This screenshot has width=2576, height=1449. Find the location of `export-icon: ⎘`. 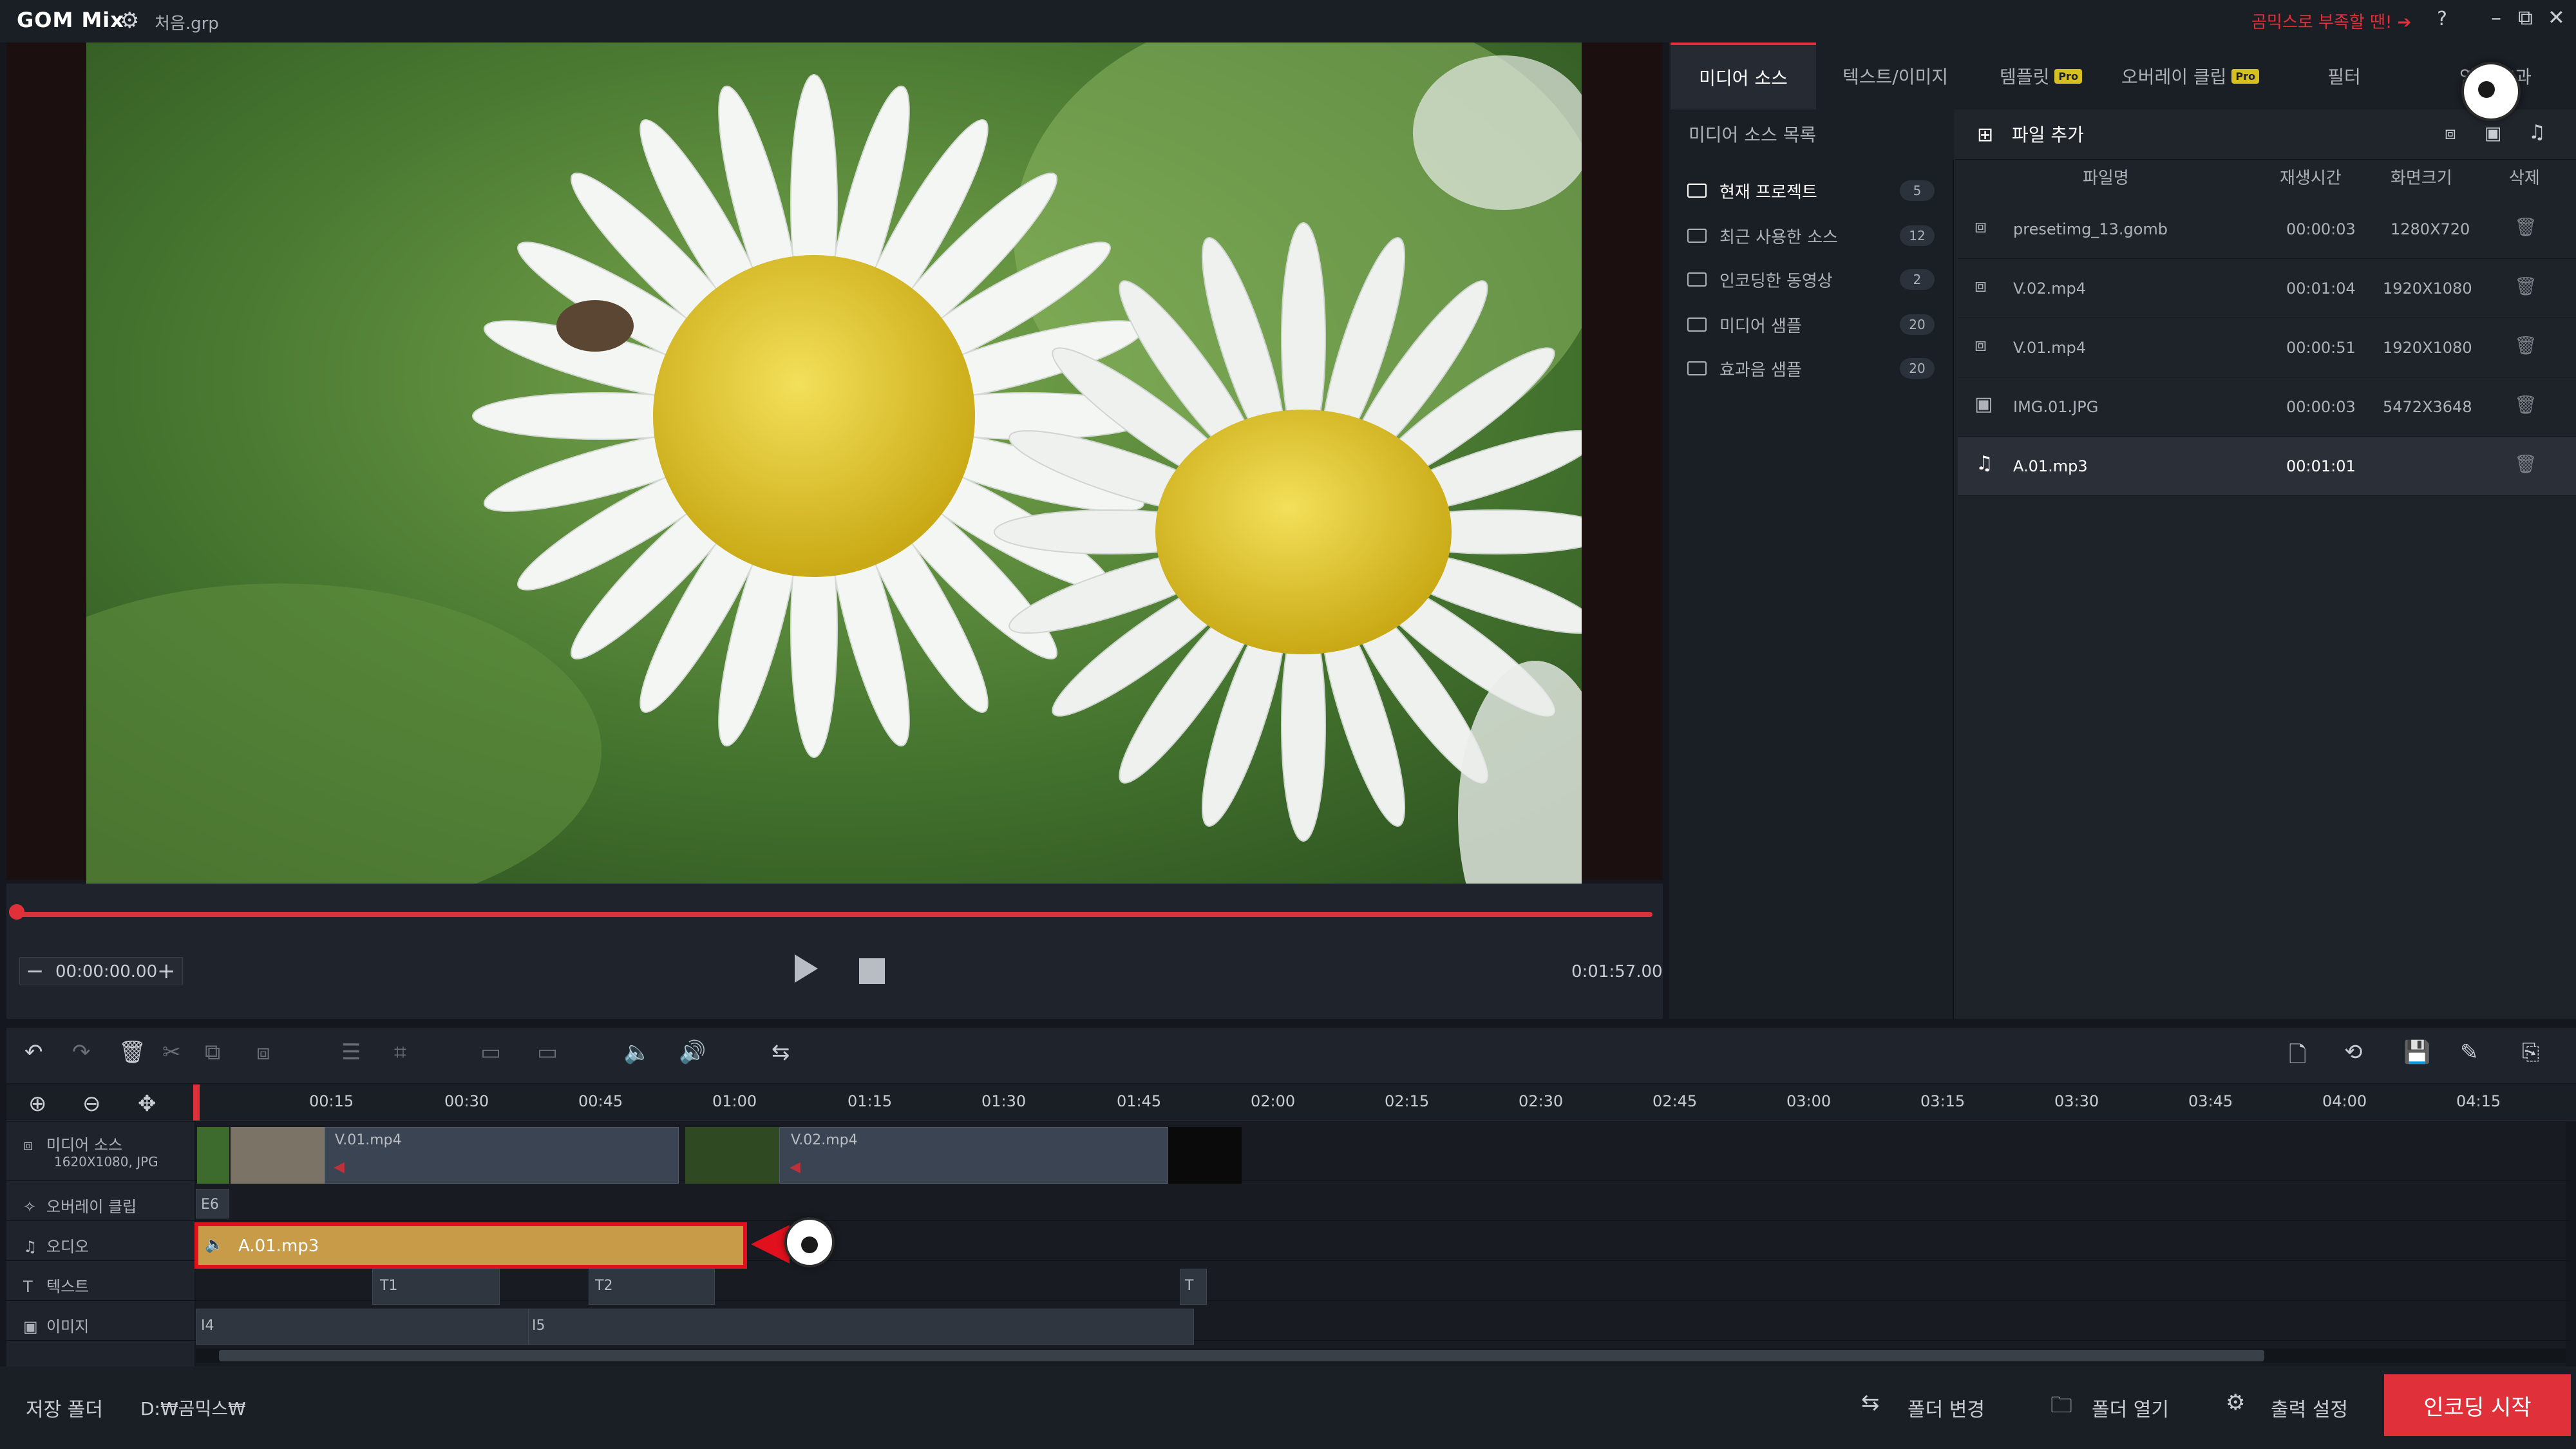

export-icon: ⎘ is located at coordinates (2530, 1052).